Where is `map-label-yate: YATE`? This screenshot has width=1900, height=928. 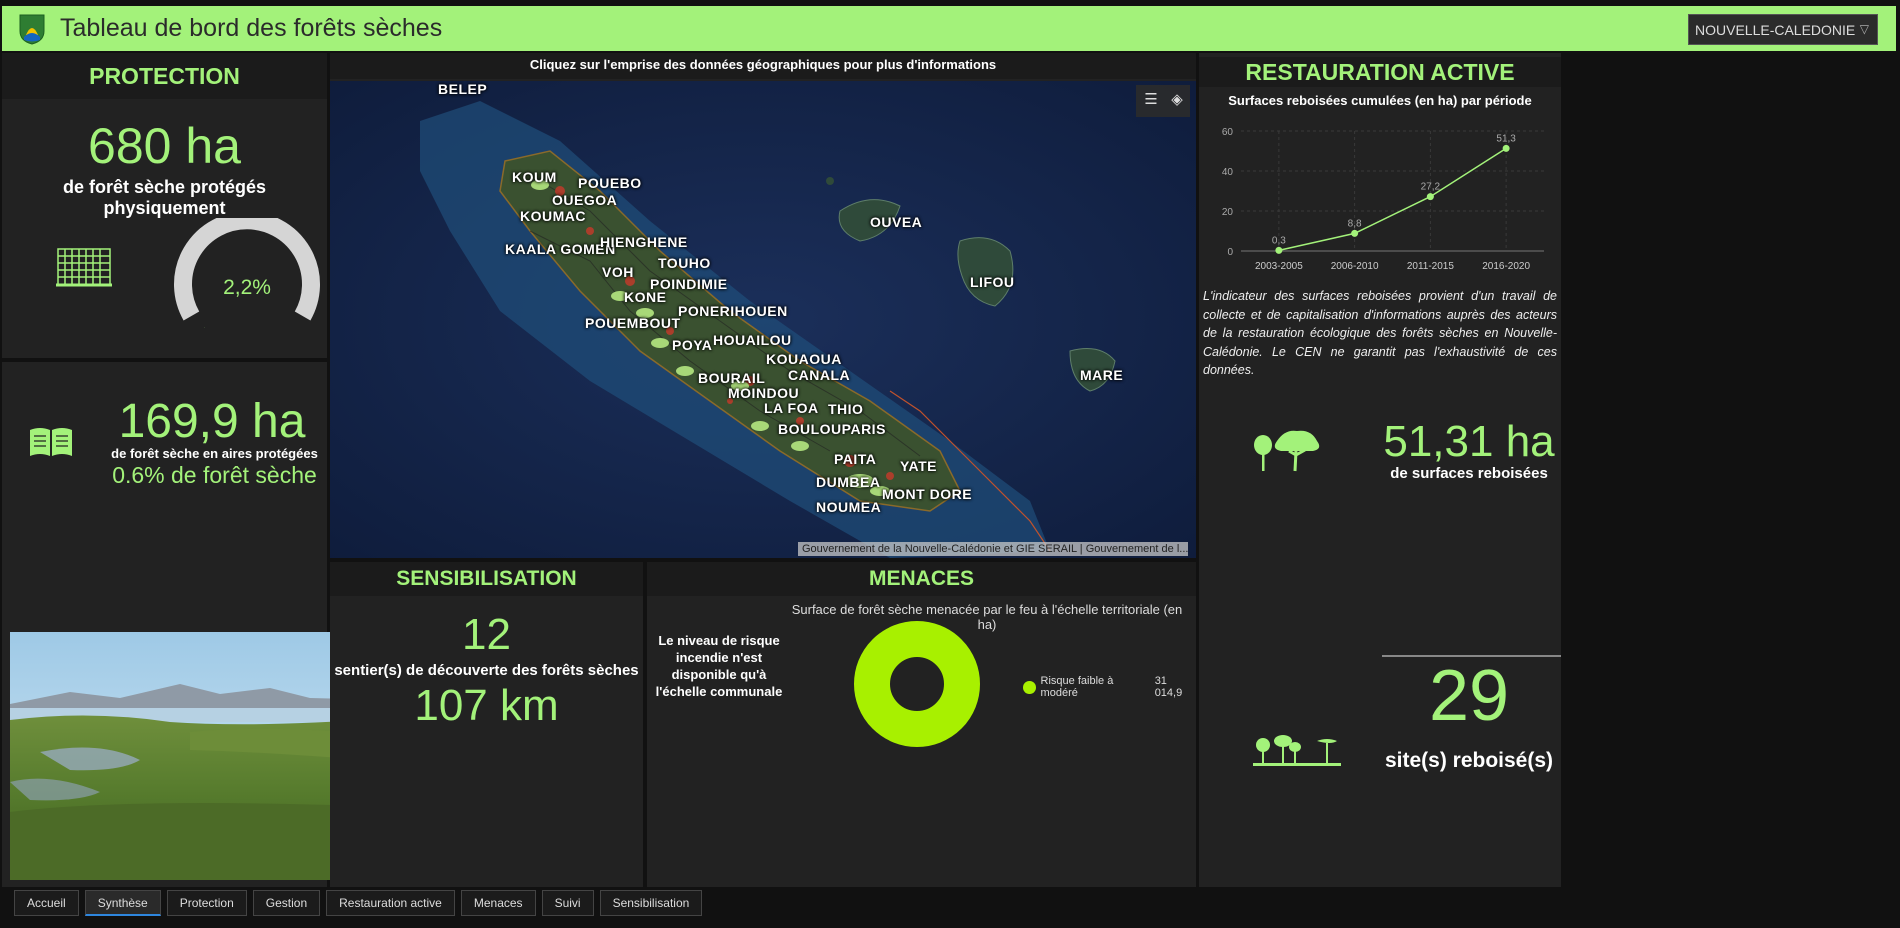 map-label-yate: YATE is located at coordinates (919, 466).